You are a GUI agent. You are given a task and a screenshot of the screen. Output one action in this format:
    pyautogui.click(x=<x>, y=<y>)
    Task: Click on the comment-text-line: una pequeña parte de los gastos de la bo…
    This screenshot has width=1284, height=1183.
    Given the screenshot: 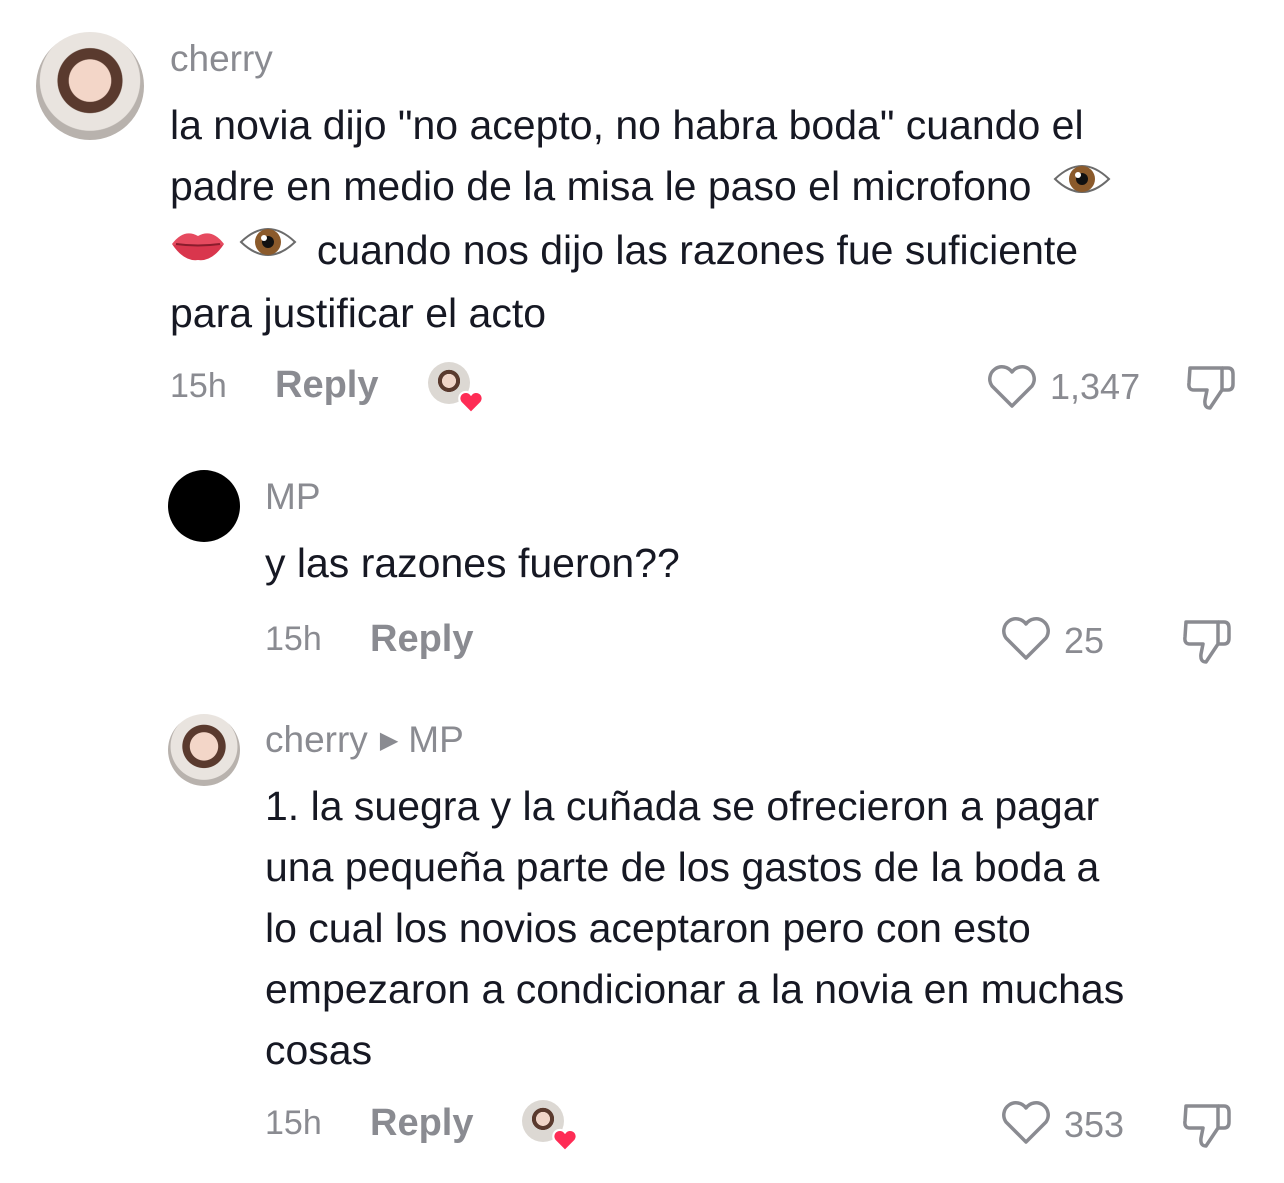 What is the action you would take?
    pyautogui.click(x=682, y=867)
    